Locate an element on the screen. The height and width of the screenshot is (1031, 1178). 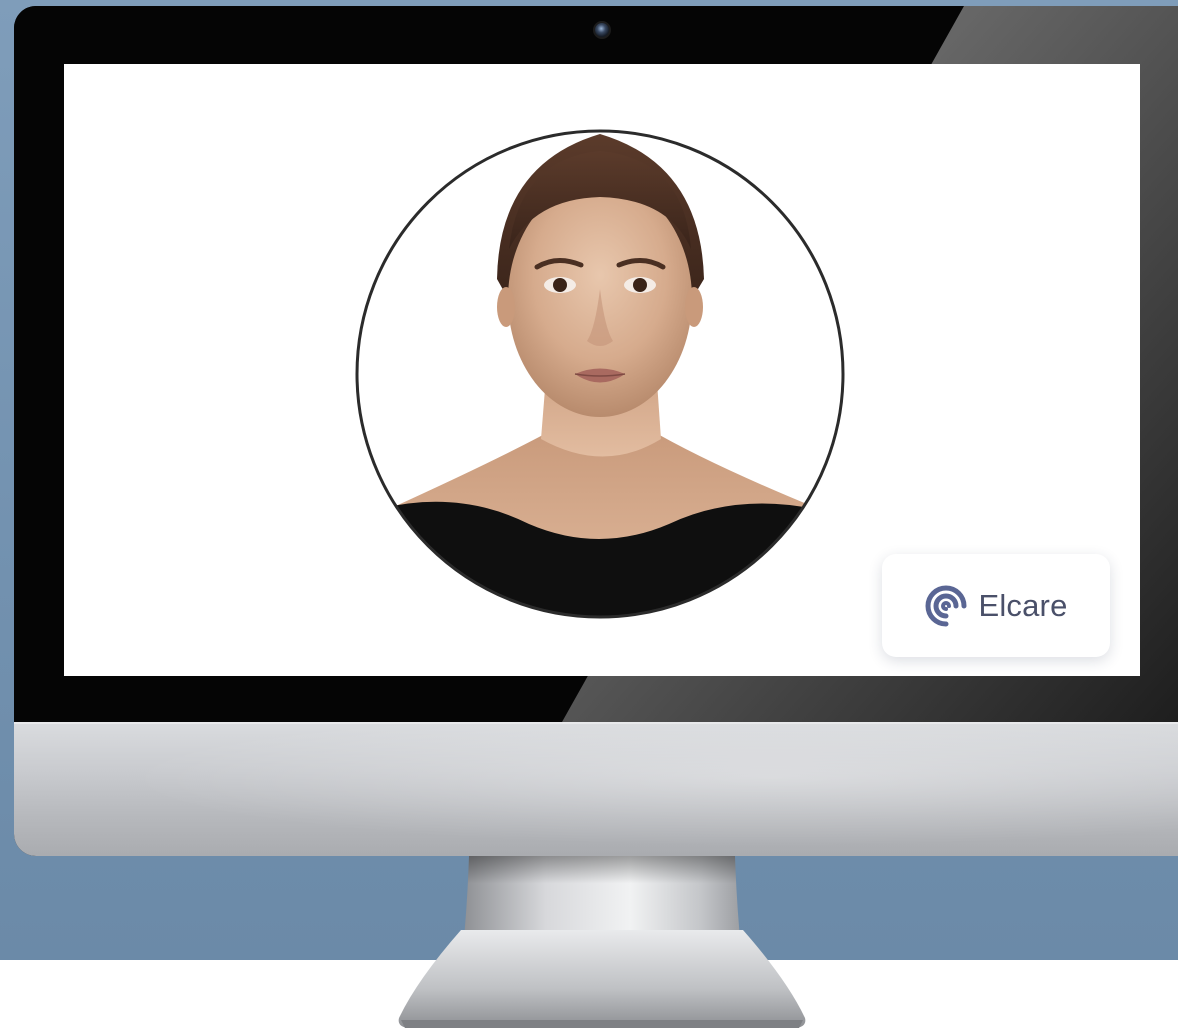
brand-badge: Elcare is located at coordinates (996, 605).